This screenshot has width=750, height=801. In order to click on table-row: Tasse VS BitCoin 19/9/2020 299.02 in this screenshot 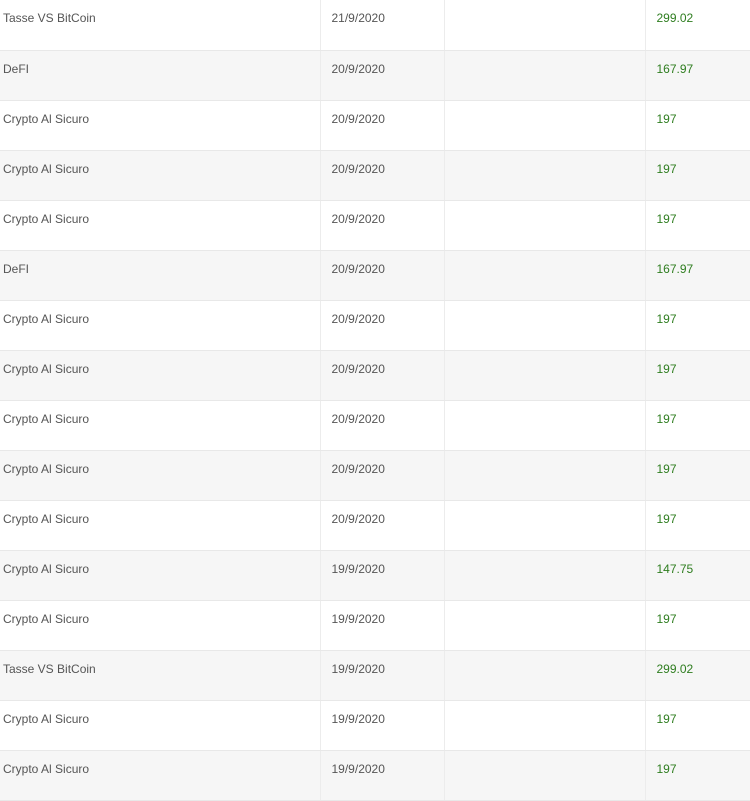, I will do `click(375, 675)`.